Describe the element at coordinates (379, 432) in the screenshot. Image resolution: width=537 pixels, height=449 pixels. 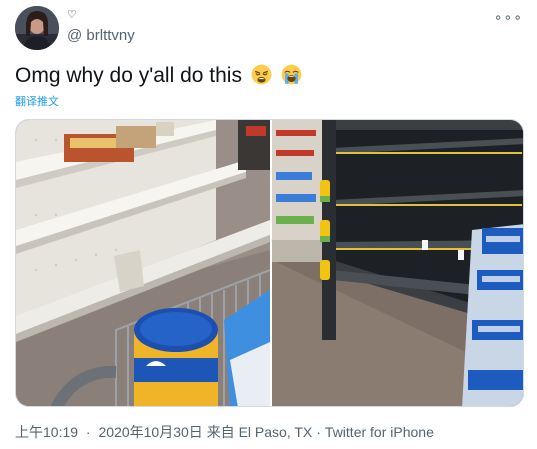
I see `tweet-source-link: Twitter for iPhone` at that location.